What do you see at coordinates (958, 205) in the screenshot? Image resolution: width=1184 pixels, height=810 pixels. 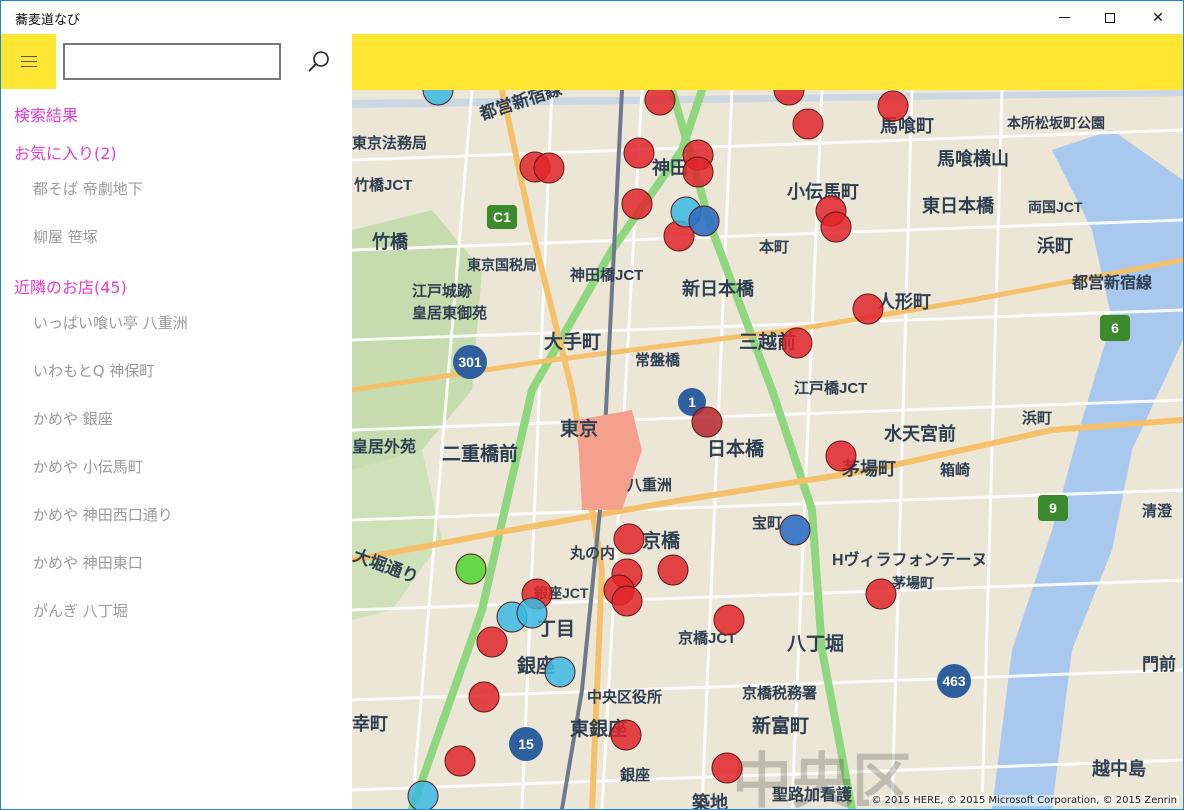 I see `map-label: 東日本橋` at bounding box center [958, 205].